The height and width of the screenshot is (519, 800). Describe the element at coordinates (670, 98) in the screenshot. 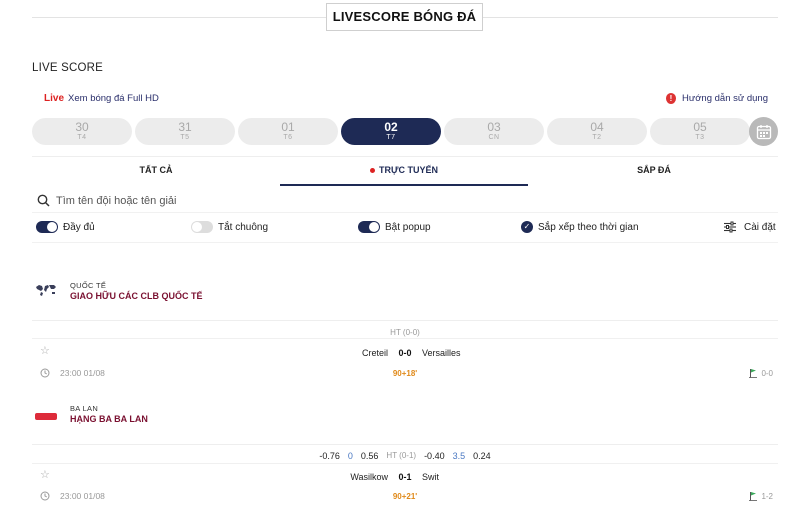

I see `alert-icon: !` at that location.